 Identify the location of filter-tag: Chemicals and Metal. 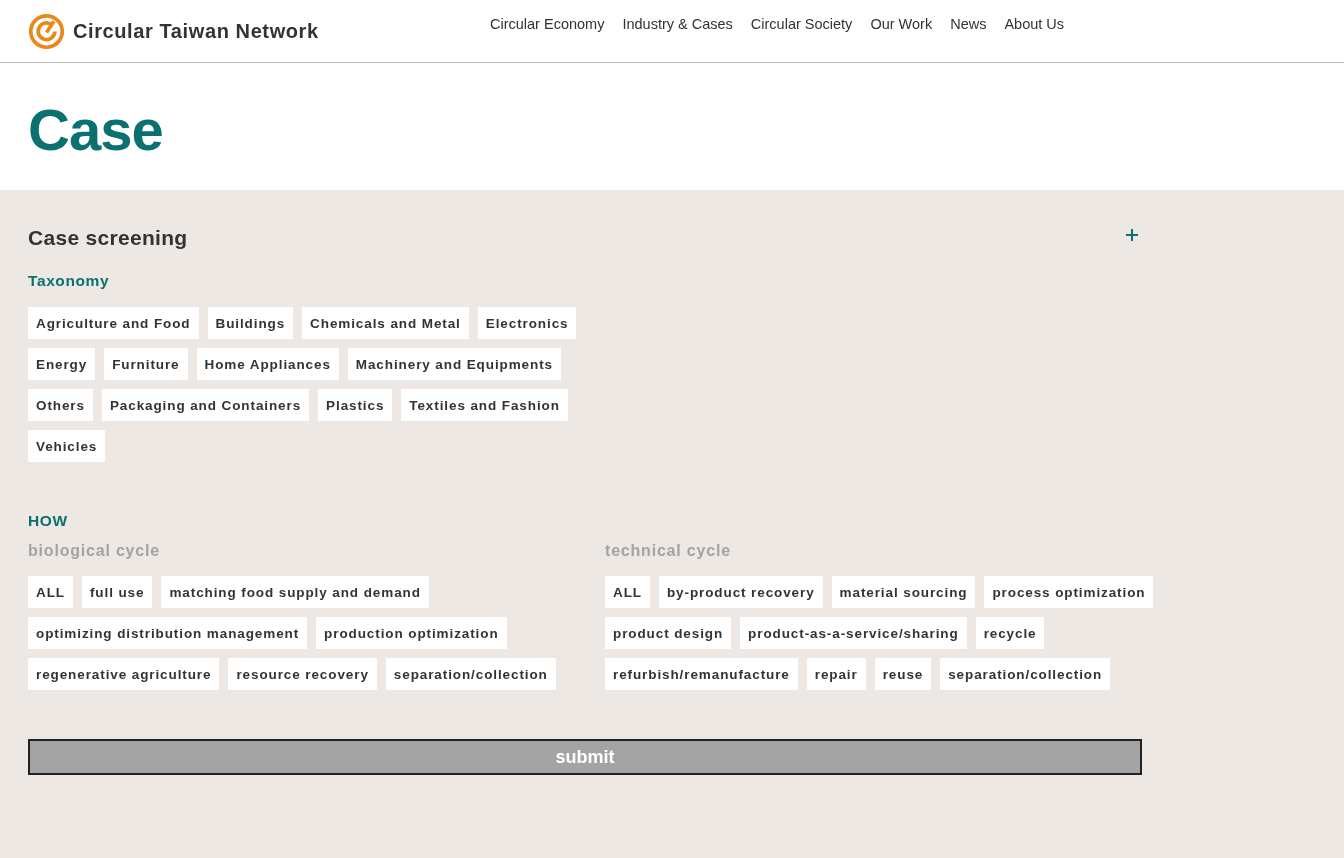
(385, 323).